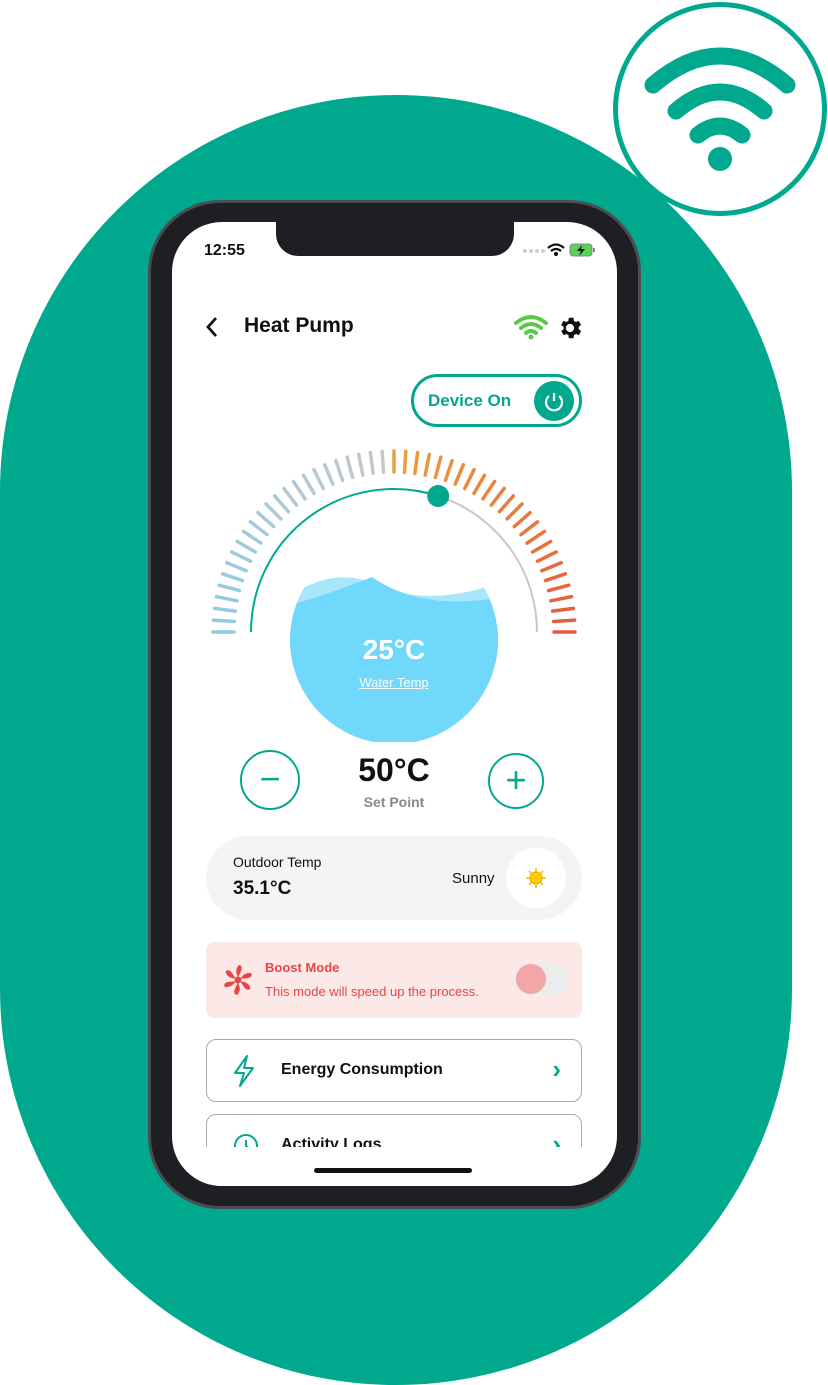 Image resolution: width=828 pixels, height=1385 pixels. What do you see at coordinates (536, 878) in the screenshot?
I see `sun-icon` at bounding box center [536, 878].